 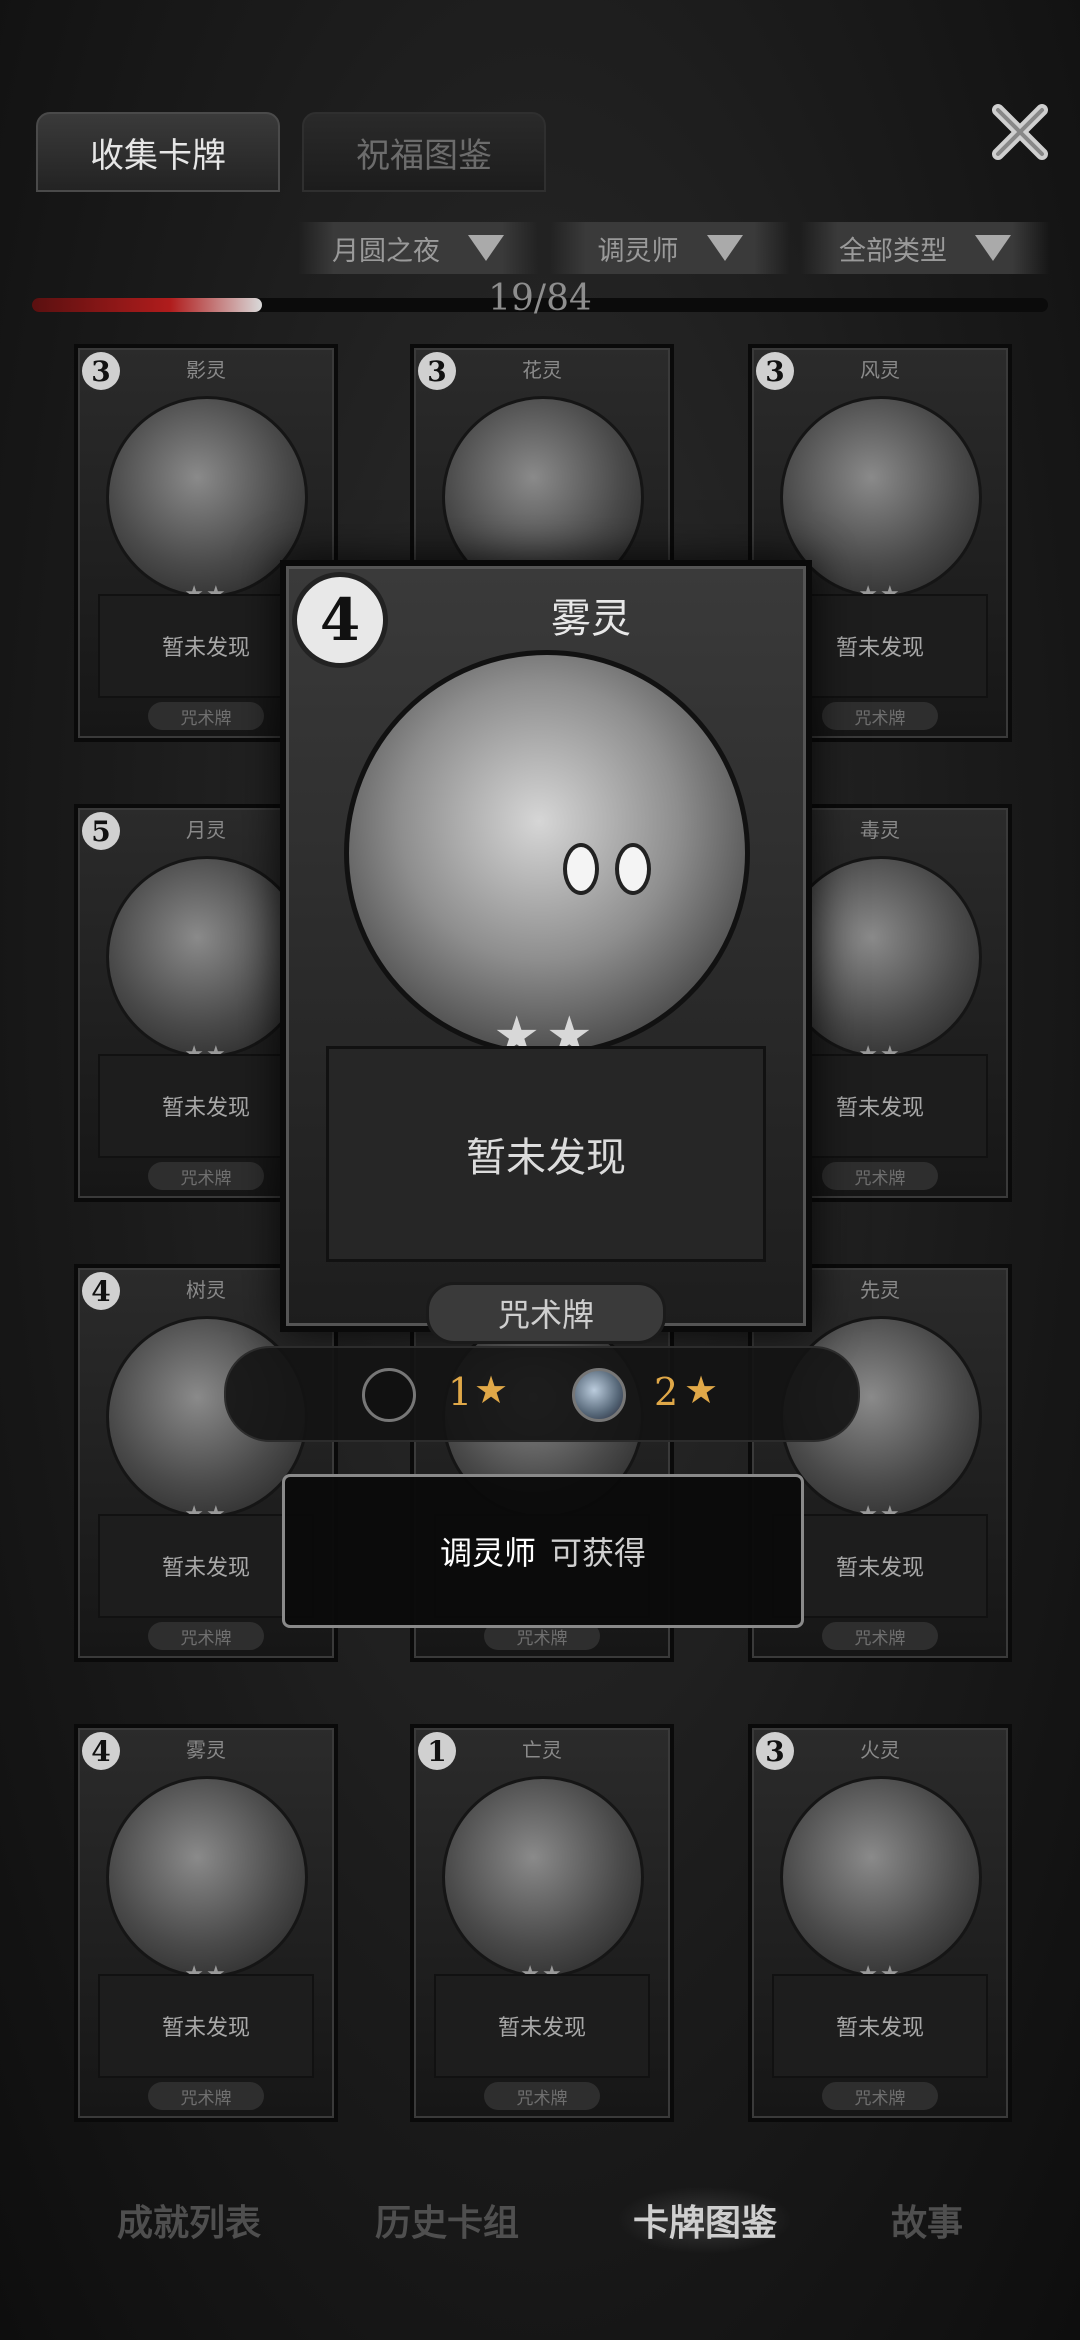 I want to click on nav-card-gallery: 卡牌图鉴, so click(x=704, y=2220).